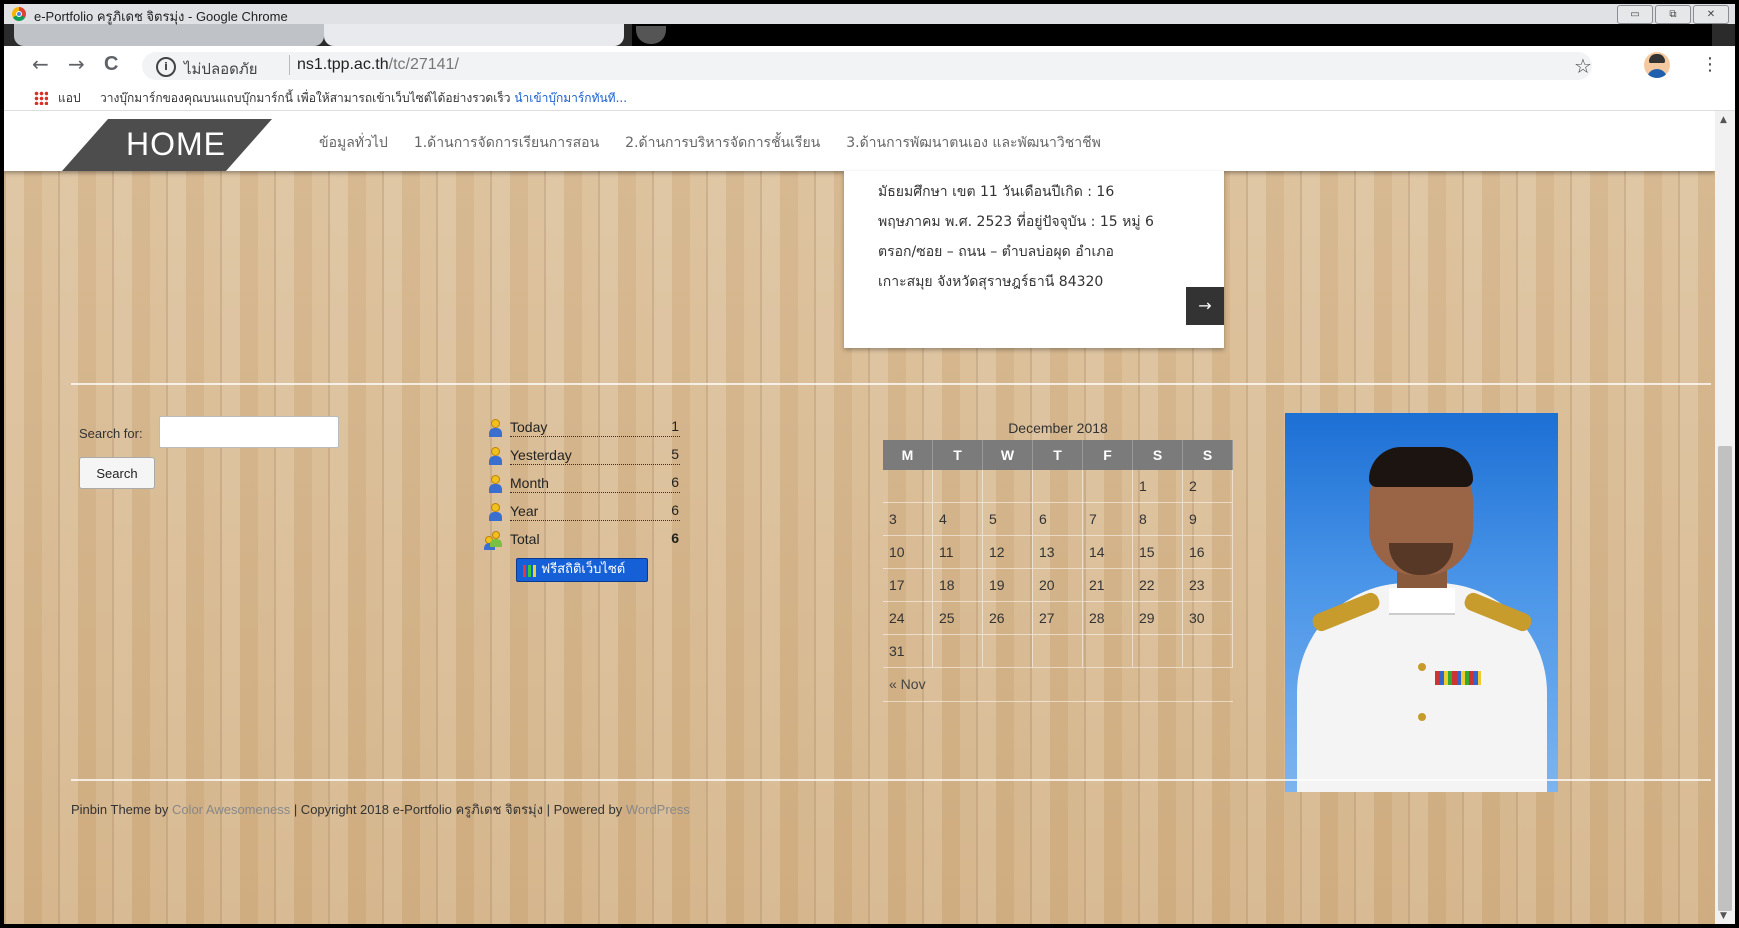 This screenshot has height=928, width=1739. Describe the element at coordinates (231, 809) in the screenshot. I see `theme-author-link: Color Awesomeness` at that location.